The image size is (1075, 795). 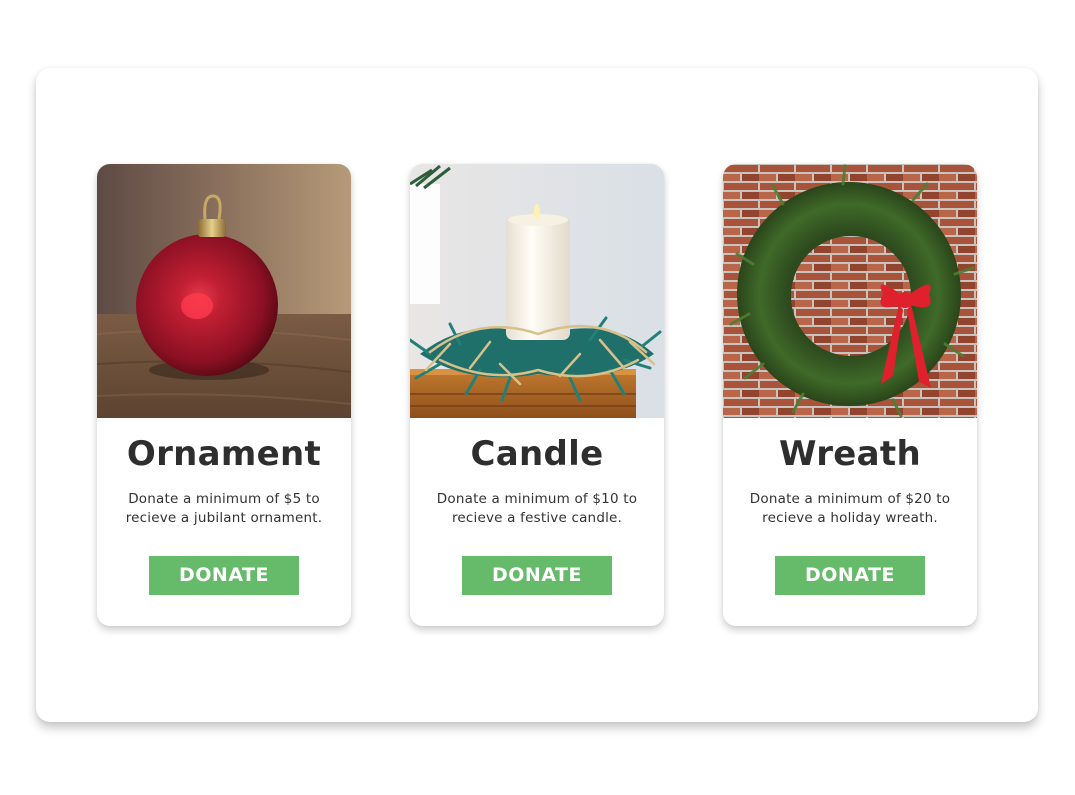 What do you see at coordinates (537, 454) in the screenshot?
I see `card-title: Candle` at bounding box center [537, 454].